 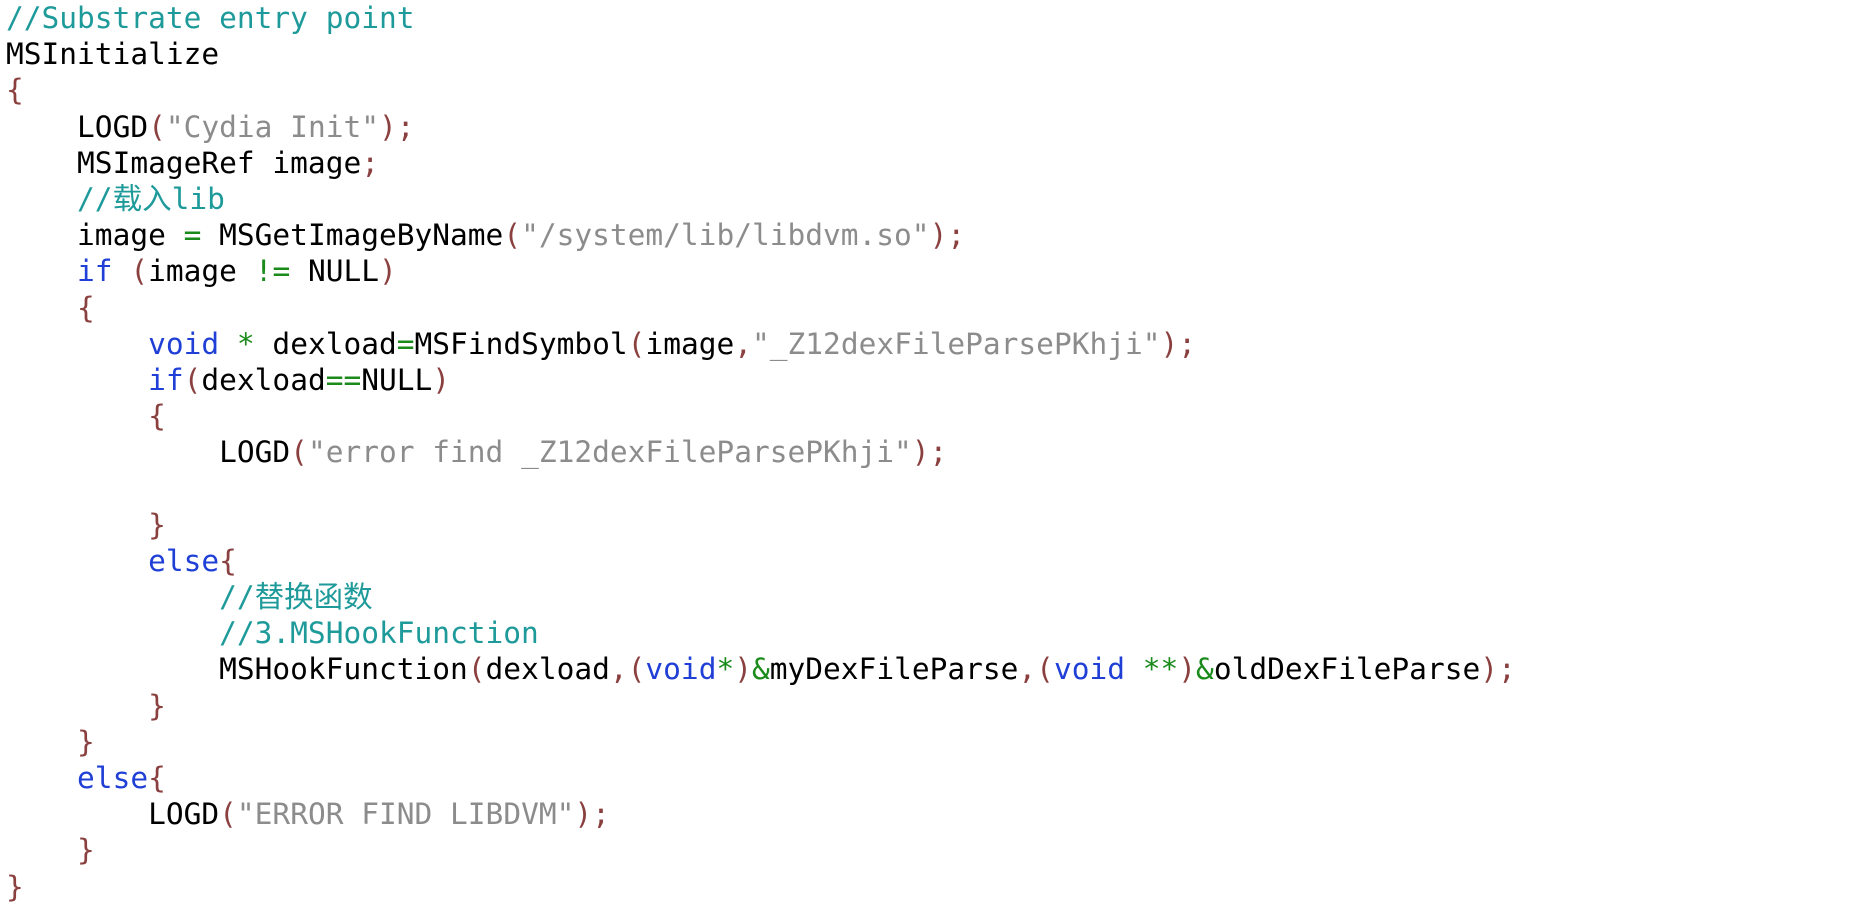 I want to click on code-token-plain: MSGetImageByName, so click(x=352, y=235).